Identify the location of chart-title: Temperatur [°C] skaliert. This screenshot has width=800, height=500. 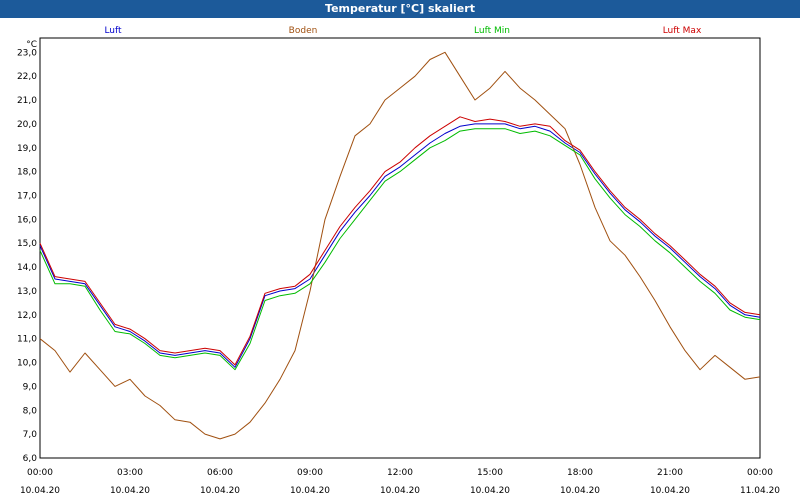
(400, 9).